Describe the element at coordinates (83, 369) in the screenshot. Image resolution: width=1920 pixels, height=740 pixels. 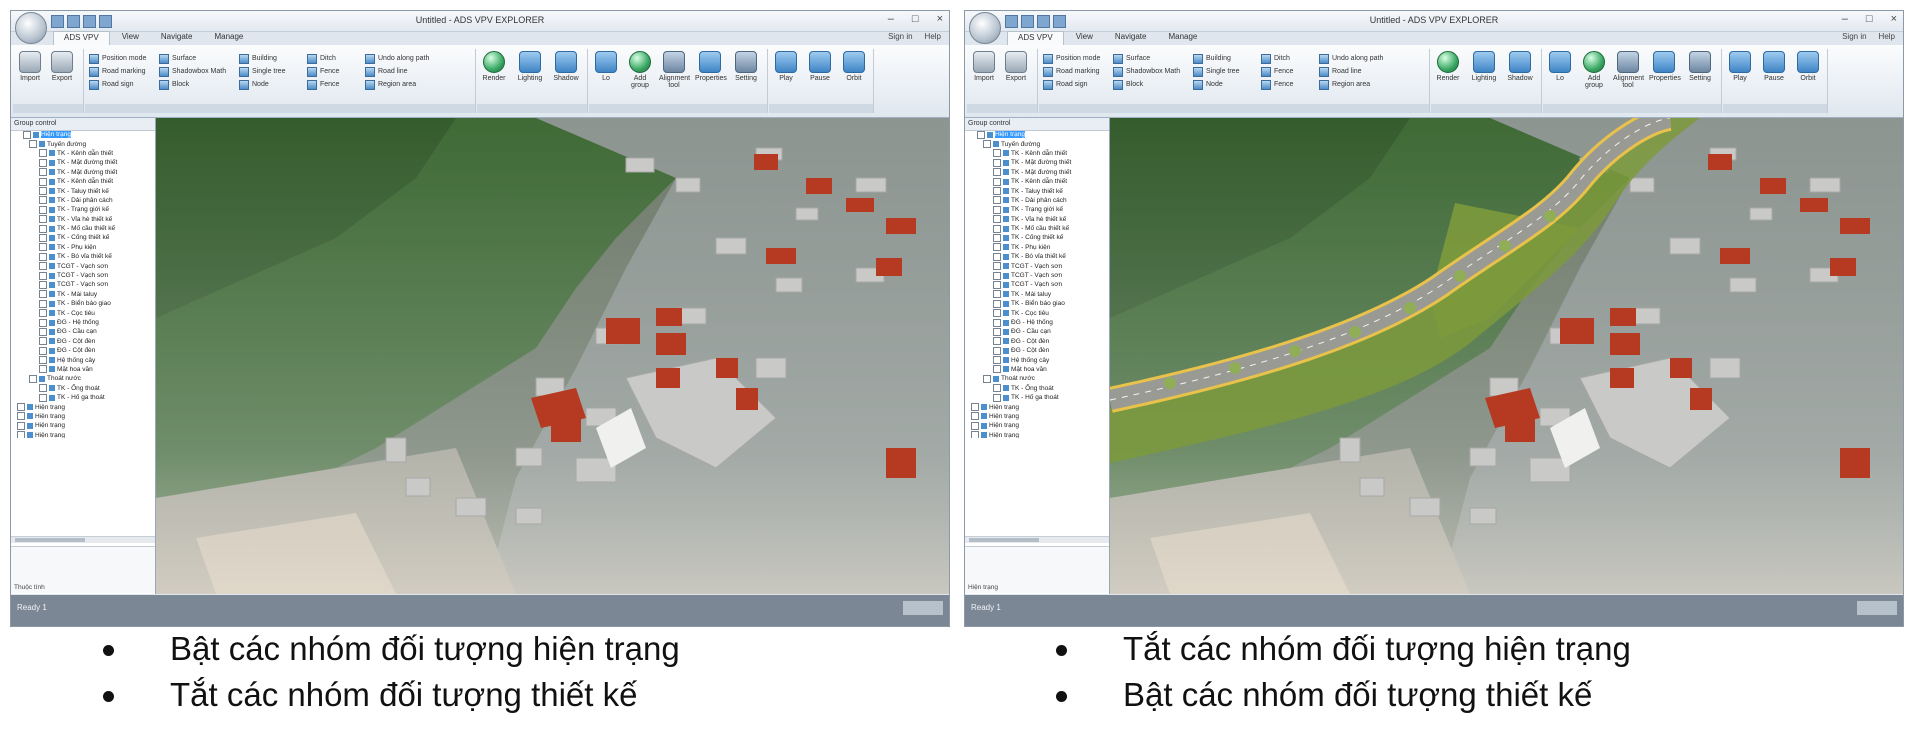
I see `tree-item: Mặt hoa văn` at that location.